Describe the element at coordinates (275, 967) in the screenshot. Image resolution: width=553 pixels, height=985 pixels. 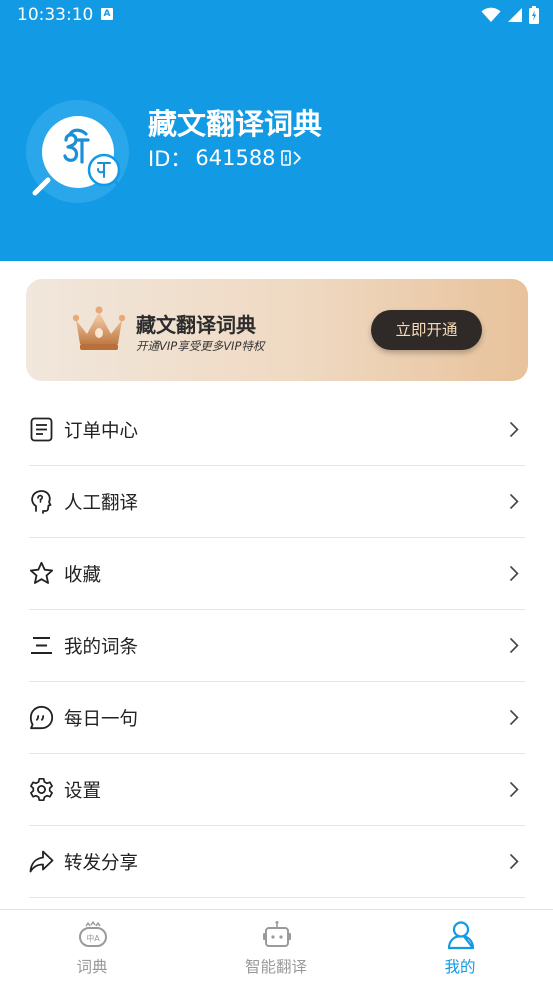
I see `tab-label: 智能翻译` at that location.